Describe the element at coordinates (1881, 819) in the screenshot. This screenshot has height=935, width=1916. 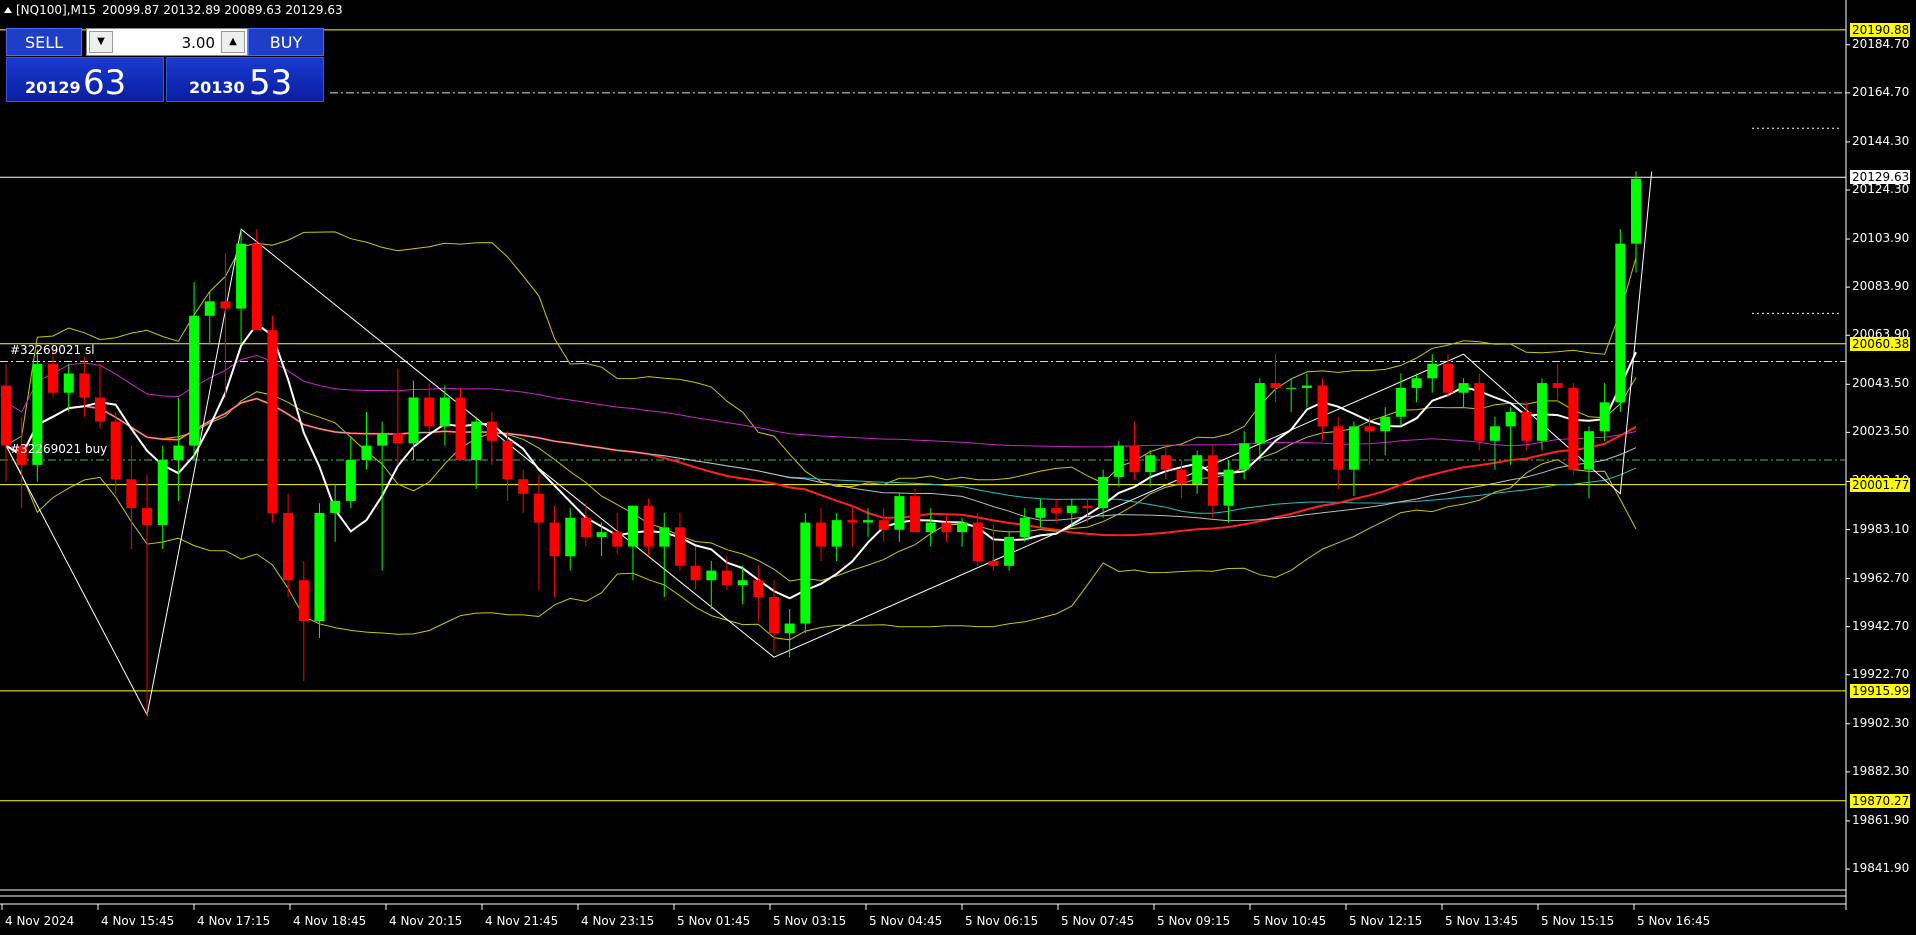
I see `price-tick-label: 19861.90` at that location.